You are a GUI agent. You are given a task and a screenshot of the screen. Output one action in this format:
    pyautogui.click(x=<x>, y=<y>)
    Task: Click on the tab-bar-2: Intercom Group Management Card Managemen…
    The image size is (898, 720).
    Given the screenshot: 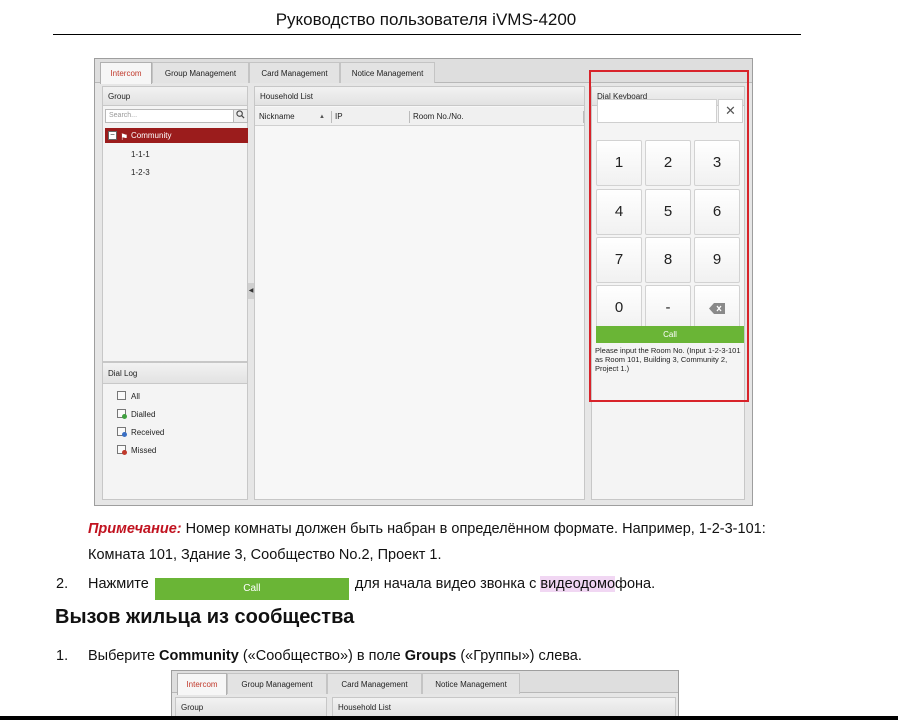 What is the action you would take?
    pyautogui.click(x=425, y=683)
    